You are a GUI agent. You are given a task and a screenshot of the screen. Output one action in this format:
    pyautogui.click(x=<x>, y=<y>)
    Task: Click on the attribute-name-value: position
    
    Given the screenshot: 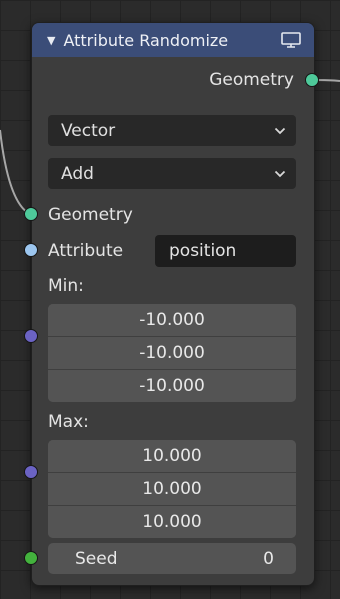 What is the action you would take?
    pyautogui.click(x=203, y=251)
    